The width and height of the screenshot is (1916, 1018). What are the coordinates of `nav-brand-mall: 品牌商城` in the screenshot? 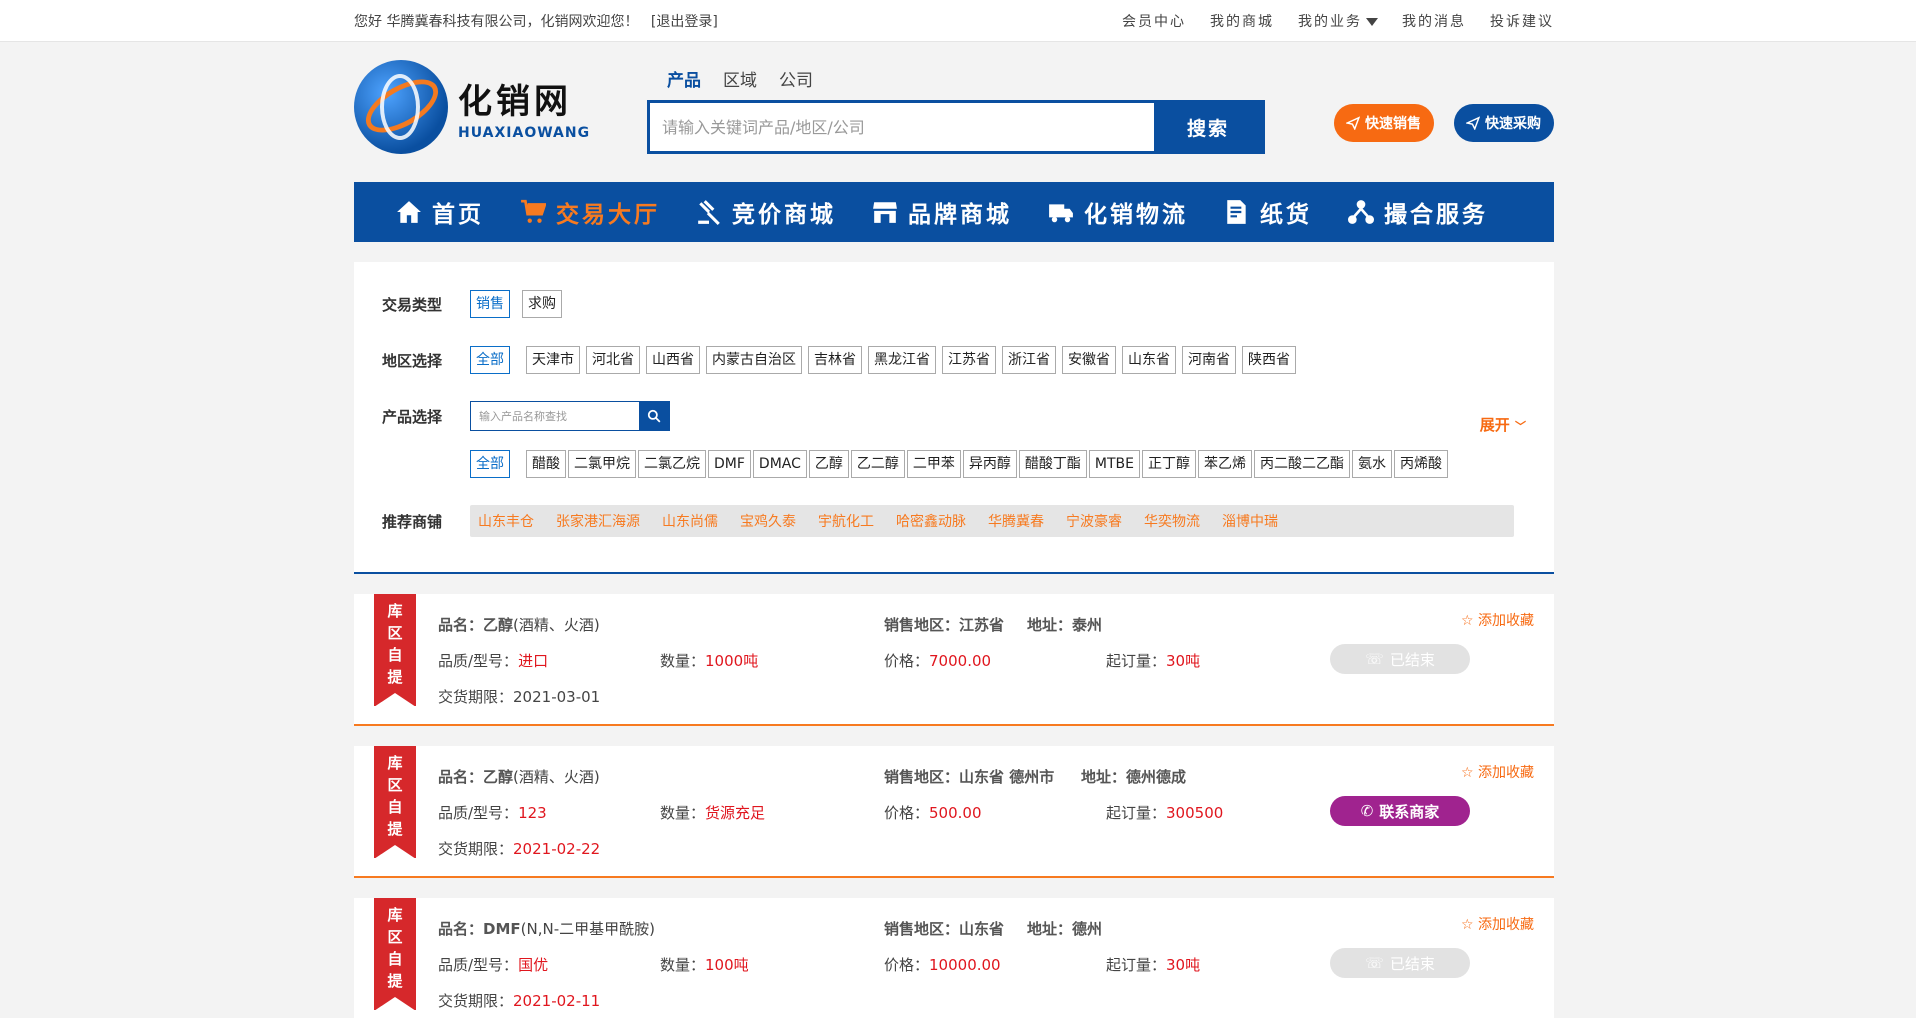 It's located at (942, 212).